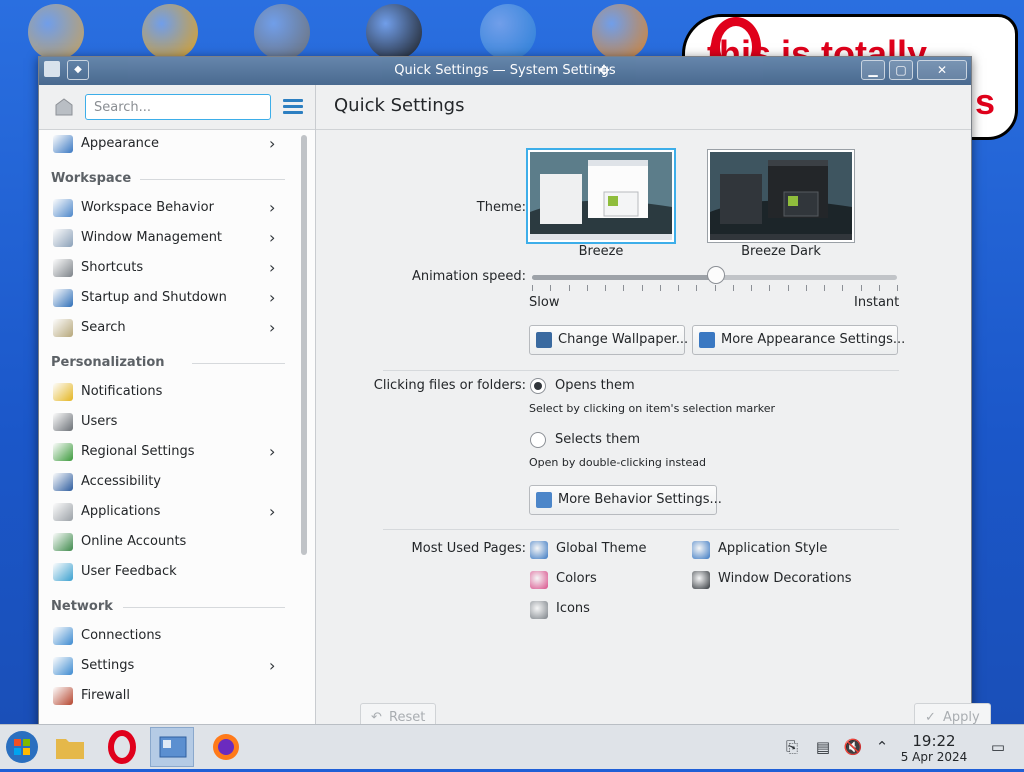 This screenshot has width=1024, height=772. I want to click on sidebar-item-search: Search ›, so click(170, 328).